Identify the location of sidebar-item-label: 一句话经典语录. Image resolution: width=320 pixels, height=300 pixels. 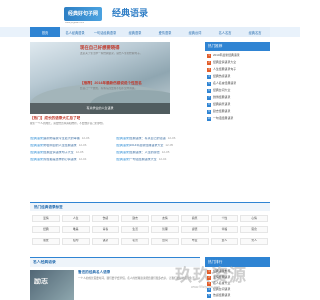
(223, 118).